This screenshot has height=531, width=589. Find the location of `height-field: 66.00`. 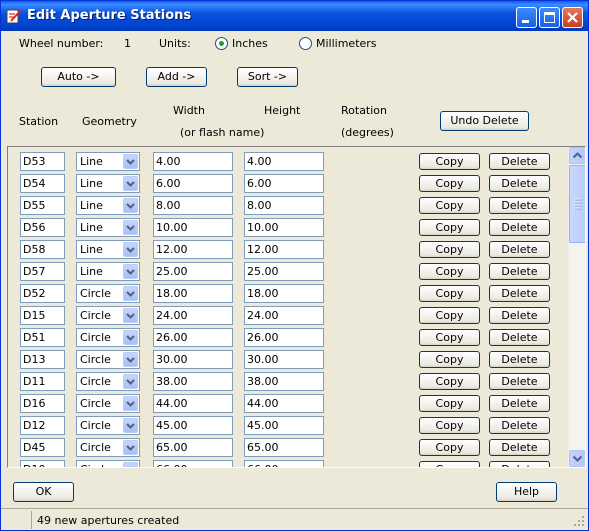

height-field: 66.00 is located at coordinates (284, 463).